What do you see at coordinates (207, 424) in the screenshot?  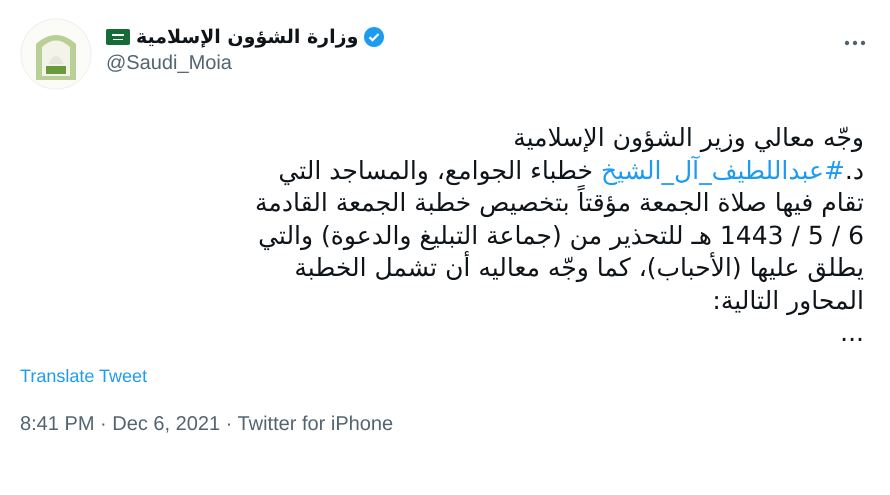 I see `tweet-timestamp: 8:41 PM · Dec 6, 2021 · Twitter for iPhone` at bounding box center [207, 424].